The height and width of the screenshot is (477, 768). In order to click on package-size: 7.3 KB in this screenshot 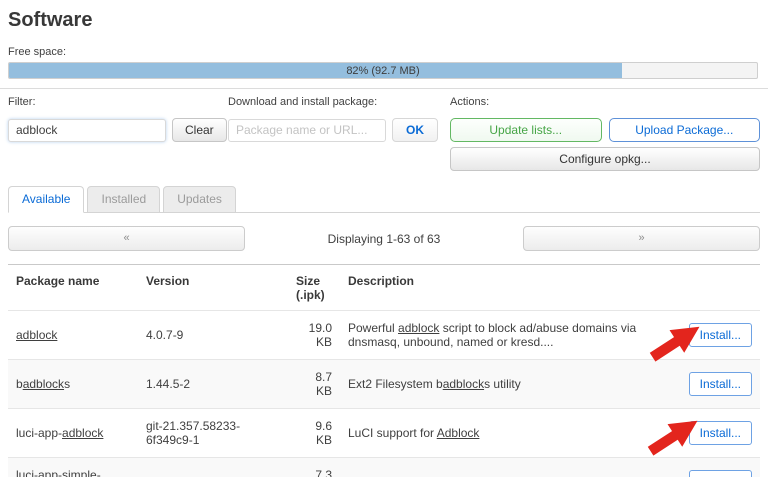, I will do `click(314, 467)`.